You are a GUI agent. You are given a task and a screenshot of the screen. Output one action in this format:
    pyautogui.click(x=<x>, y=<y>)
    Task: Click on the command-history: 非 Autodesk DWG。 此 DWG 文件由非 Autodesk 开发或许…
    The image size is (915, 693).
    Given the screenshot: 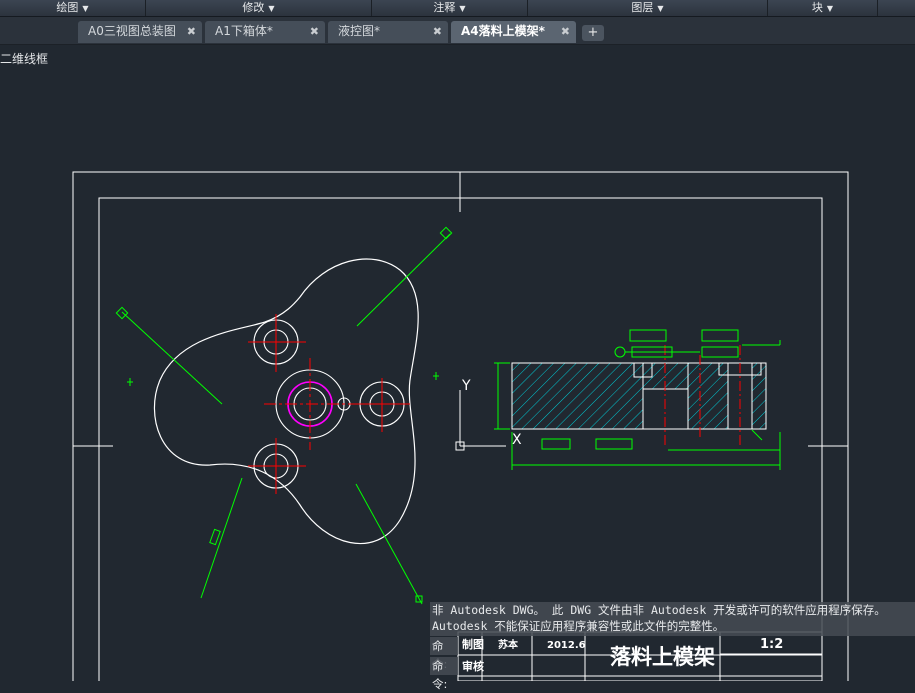 What is the action you would take?
    pyautogui.click(x=672, y=619)
    